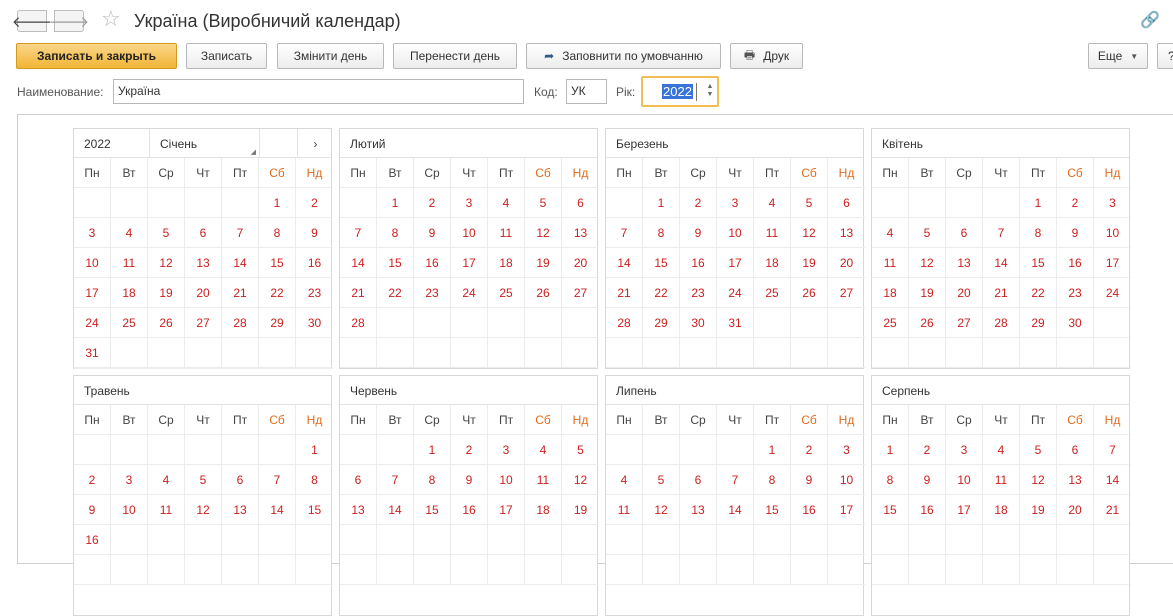  I want to click on year-input: 2022 ▲ ▼, so click(680, 91).